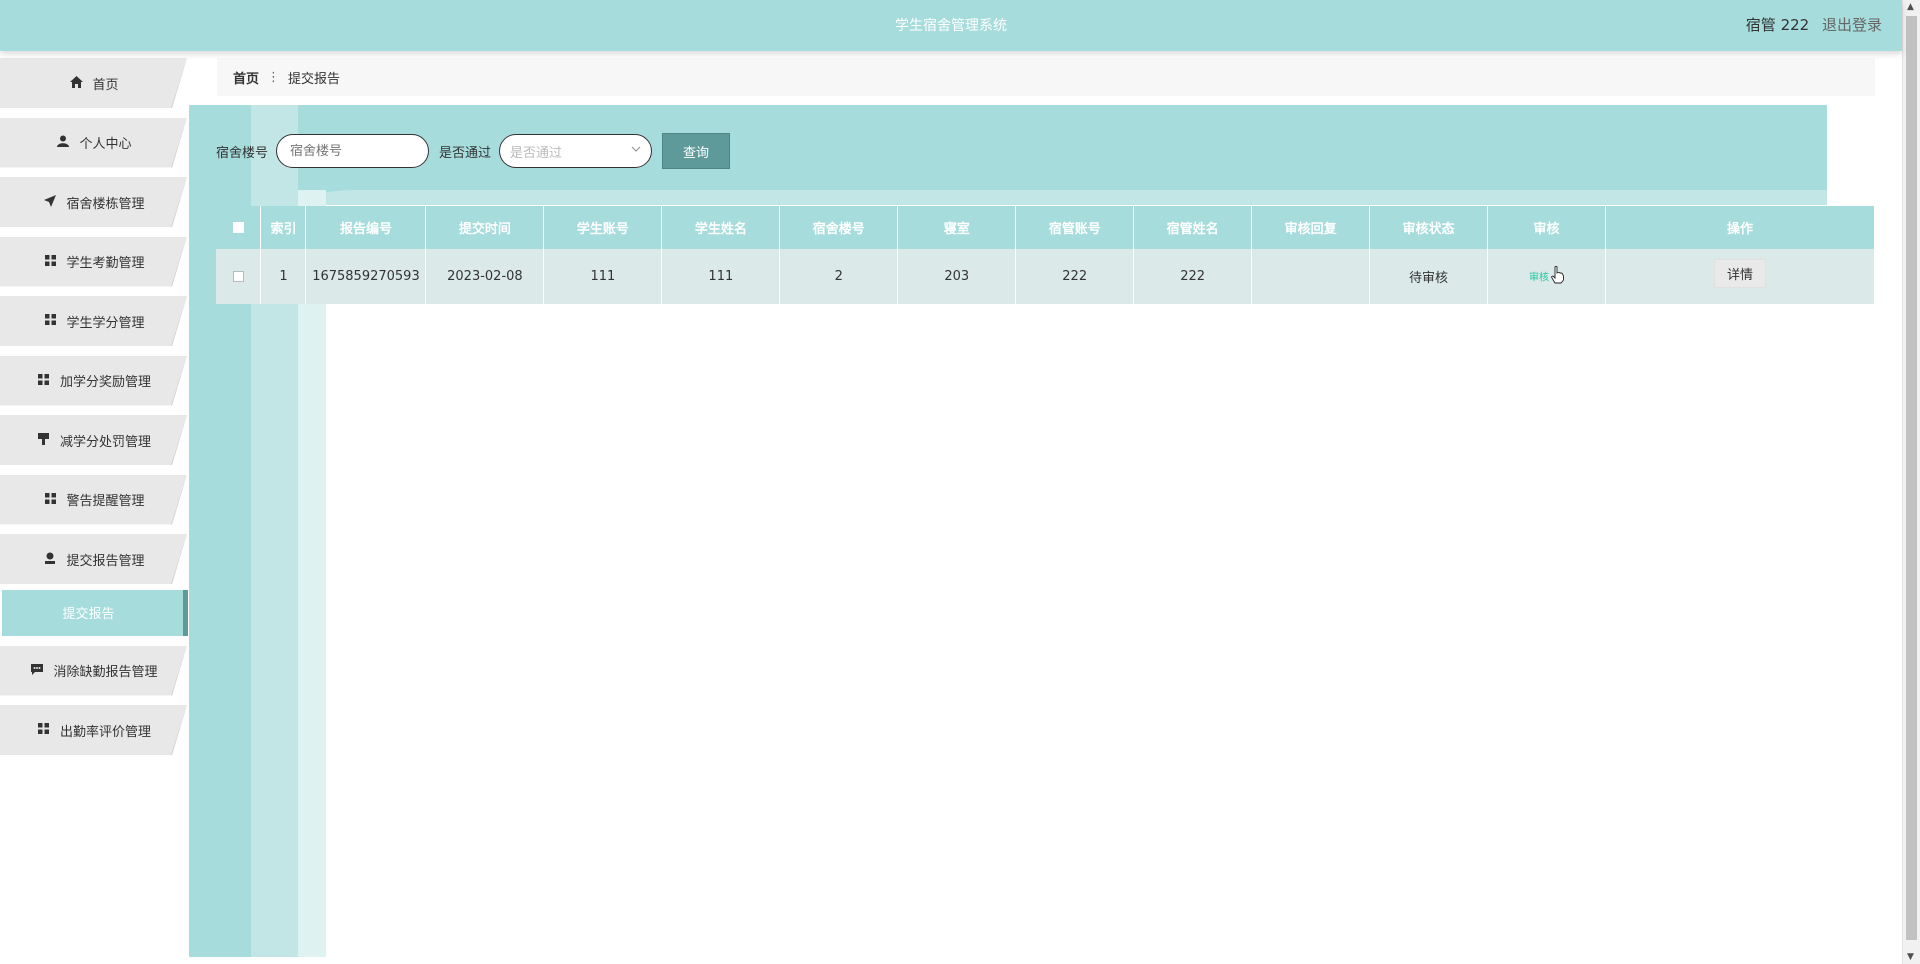 Image resolution: width=1920 pixels, height=964 pixels. I want to click on sidebar-item-label: 学生考勤管理, so click(105, 263).